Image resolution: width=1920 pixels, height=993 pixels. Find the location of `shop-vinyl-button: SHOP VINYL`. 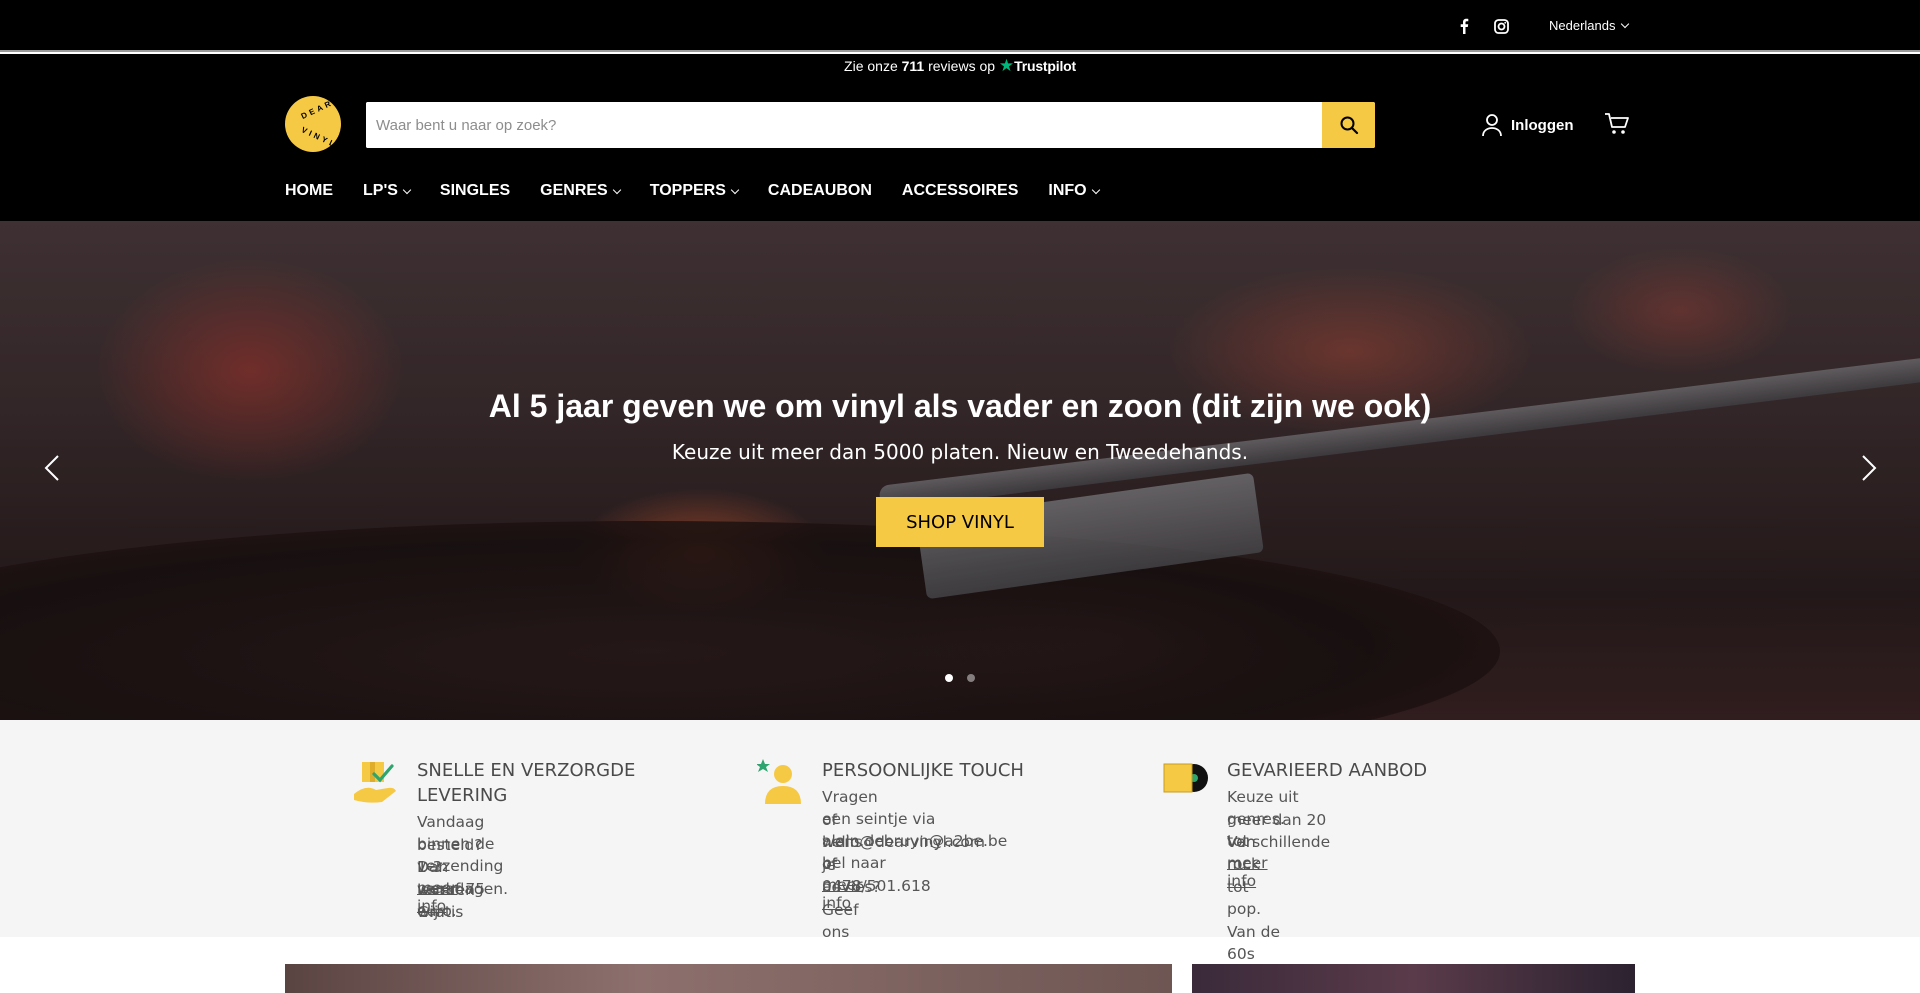

shop-vinyl-button: SHOP VINYL is located at coordinates (960, 522).